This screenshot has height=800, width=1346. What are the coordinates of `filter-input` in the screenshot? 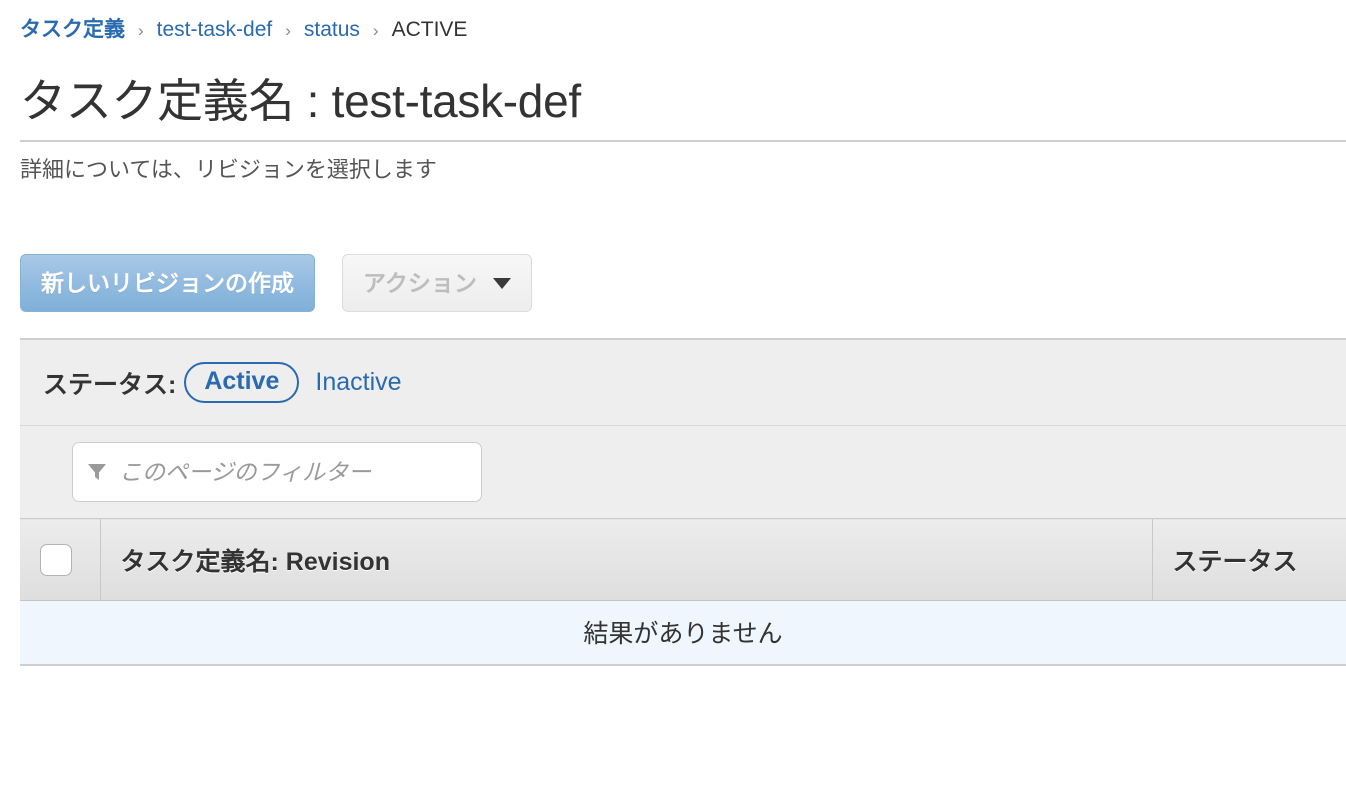 It's located at (292, 472).